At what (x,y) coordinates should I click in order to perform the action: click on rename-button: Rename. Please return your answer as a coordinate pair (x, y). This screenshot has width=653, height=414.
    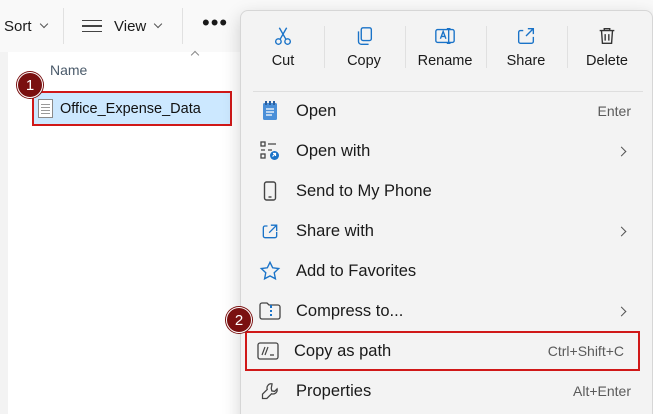
    Looking at the image, I should click on (445, 47).